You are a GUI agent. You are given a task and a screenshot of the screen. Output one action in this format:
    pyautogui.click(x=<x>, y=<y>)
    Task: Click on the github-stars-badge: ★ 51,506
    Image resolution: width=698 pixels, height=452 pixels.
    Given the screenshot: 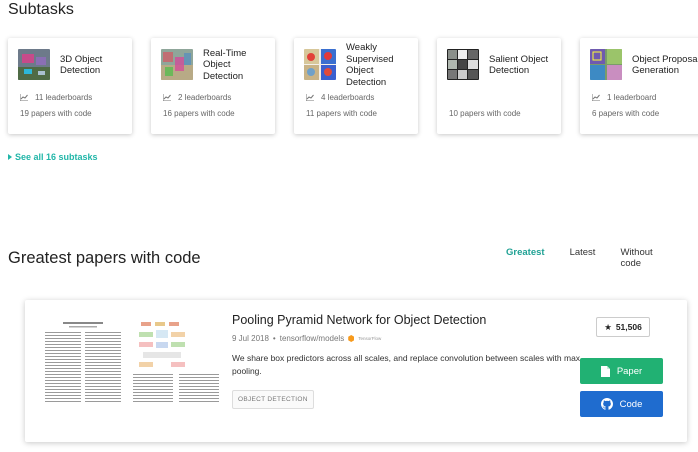 What is the action you would take?
    pyautogui.click(x=623, y=327)
    